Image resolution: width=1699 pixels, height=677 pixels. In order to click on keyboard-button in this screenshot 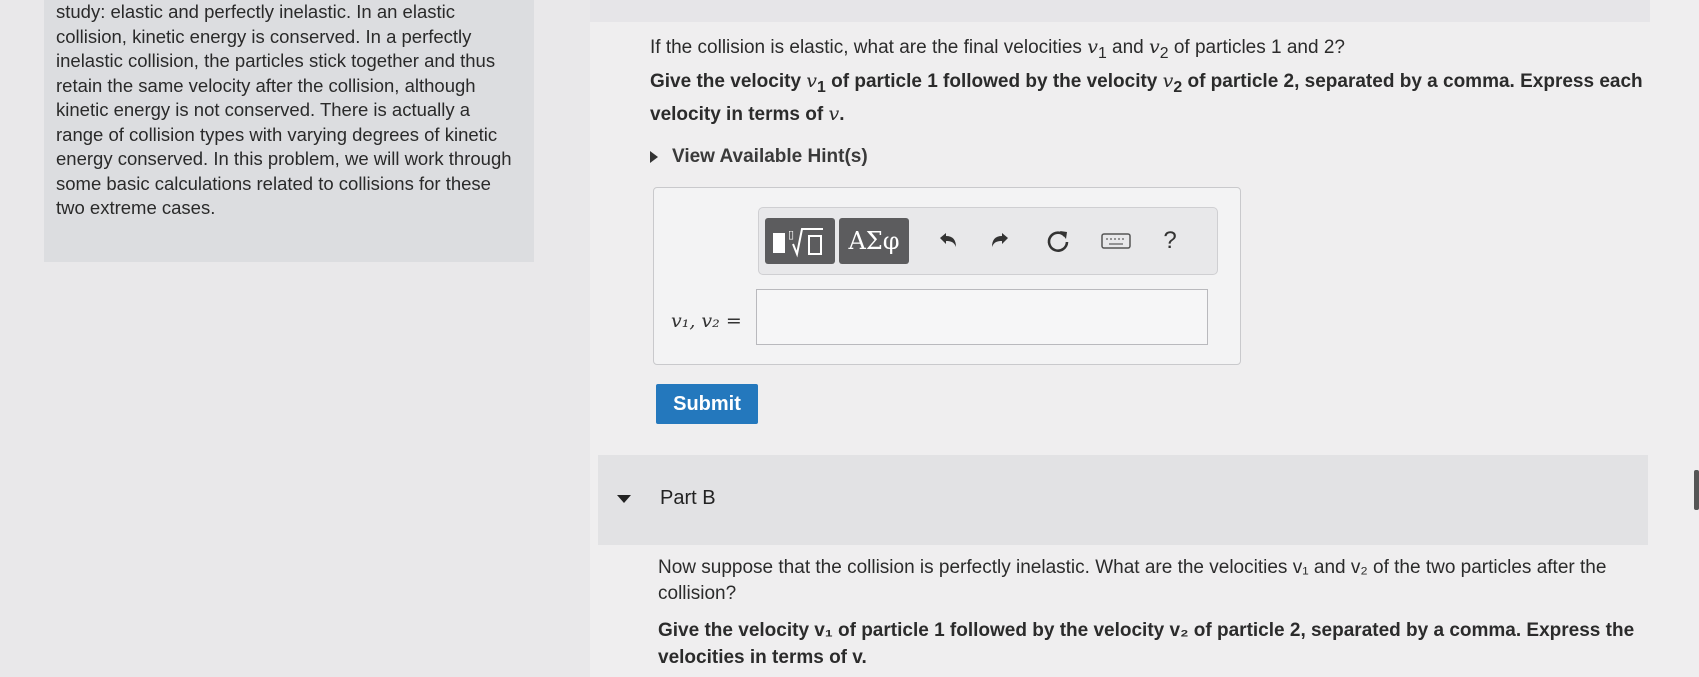, I will do `click(1116, 241)`.